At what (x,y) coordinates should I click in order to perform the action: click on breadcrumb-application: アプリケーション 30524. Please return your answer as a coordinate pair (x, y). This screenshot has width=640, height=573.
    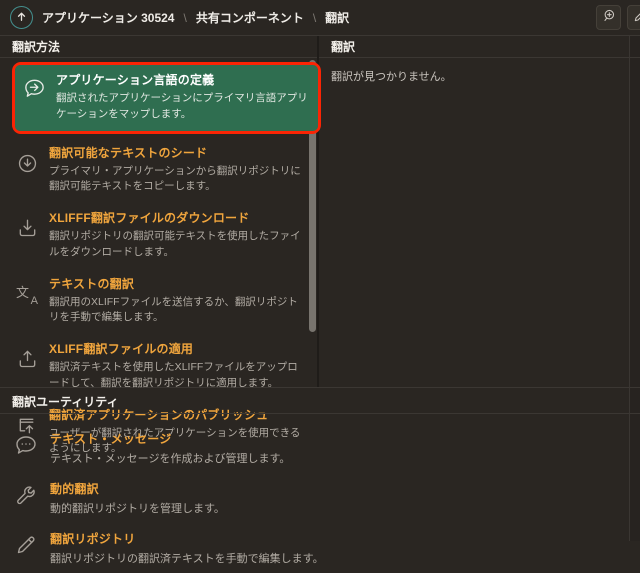
    Looking at the image, I should click on (108, 17).